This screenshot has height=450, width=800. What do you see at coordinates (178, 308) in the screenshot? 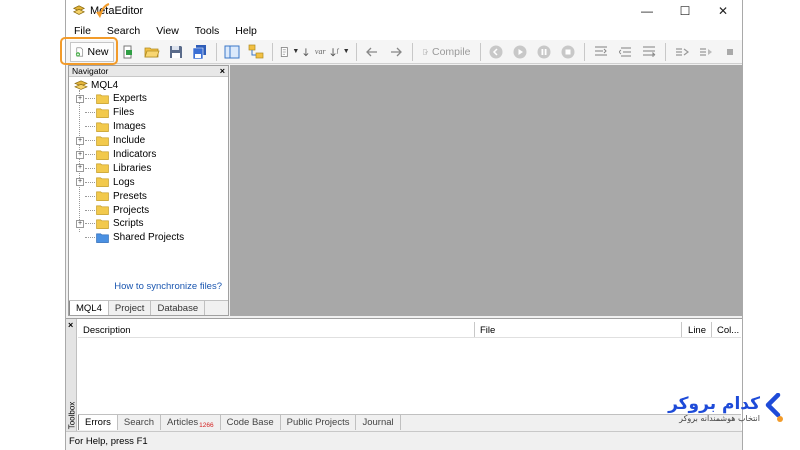
I see `tab-database: Database` at bounding box center [178, 308].